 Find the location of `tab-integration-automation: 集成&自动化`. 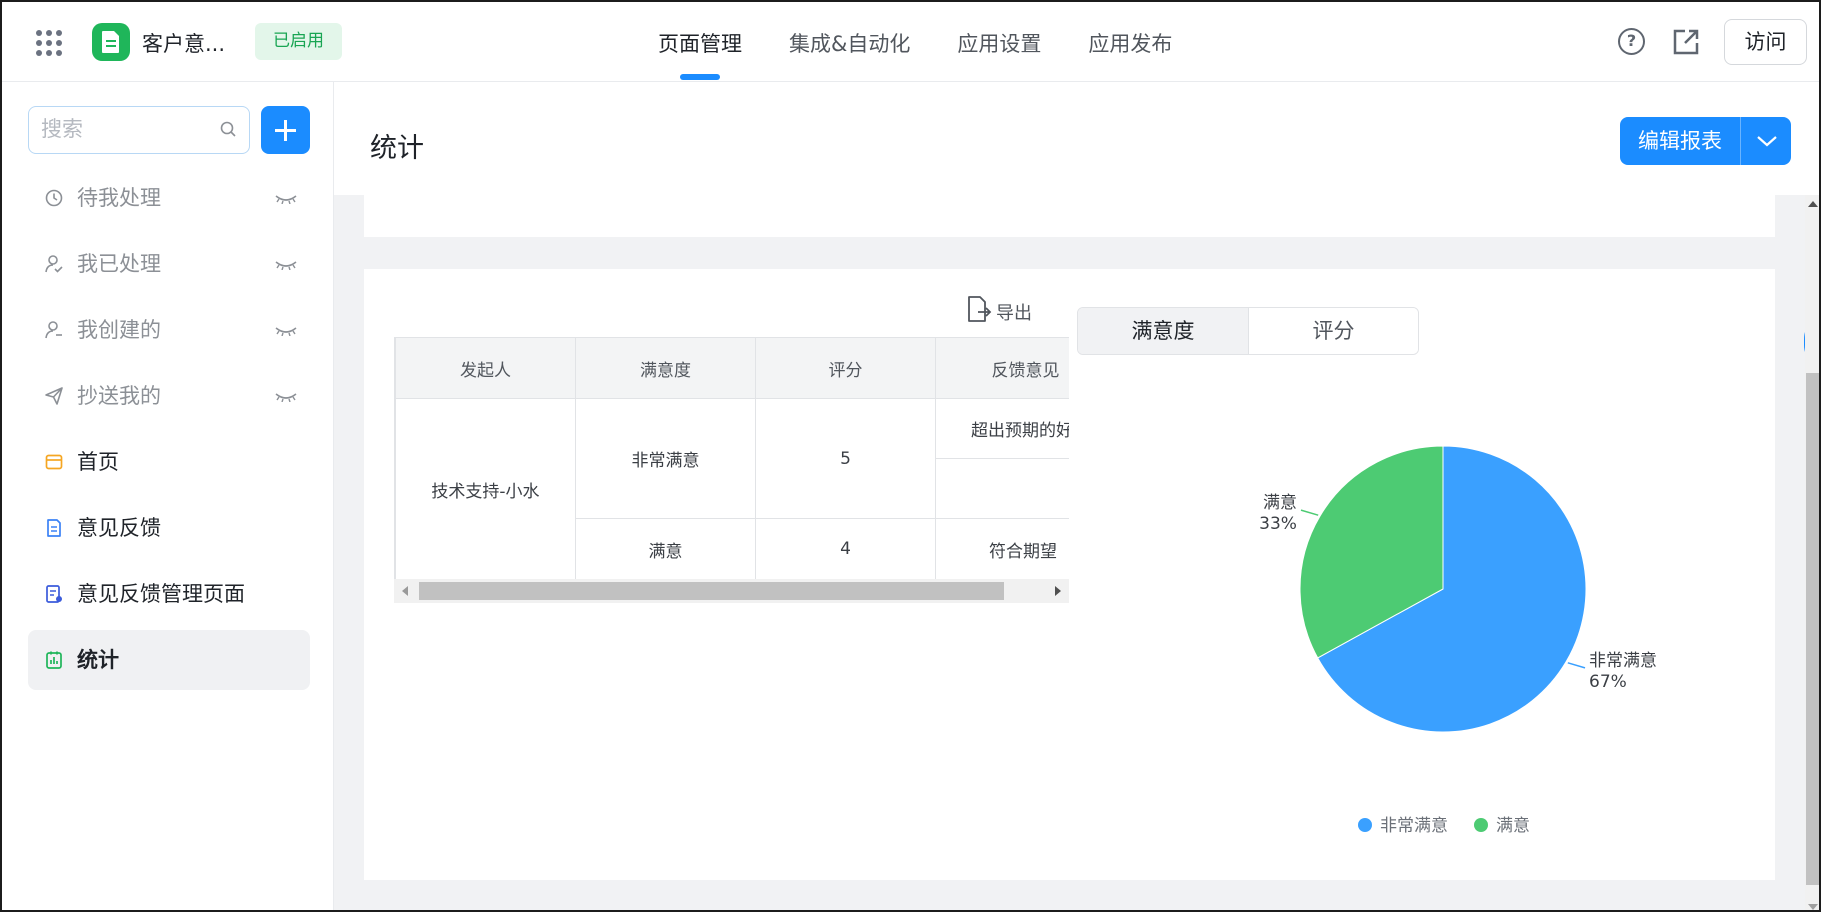

tab-integration-automation: 集成&自动化 is located at coordinates (849, 42).